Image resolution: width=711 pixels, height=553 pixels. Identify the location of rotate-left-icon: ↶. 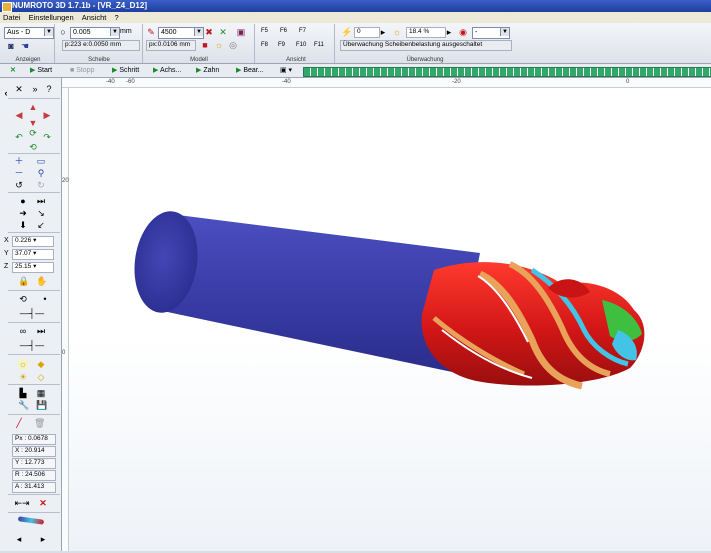
(19, 137).